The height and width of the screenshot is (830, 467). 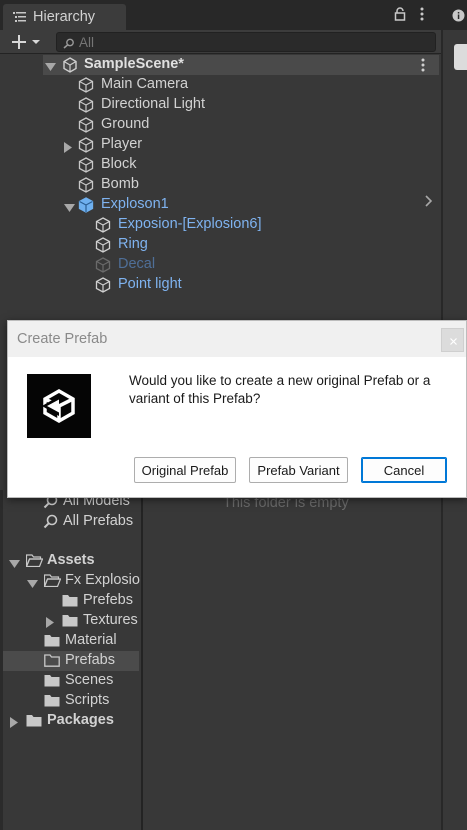 I want to click on chevron-right-icon, so click(x=429, y=203).